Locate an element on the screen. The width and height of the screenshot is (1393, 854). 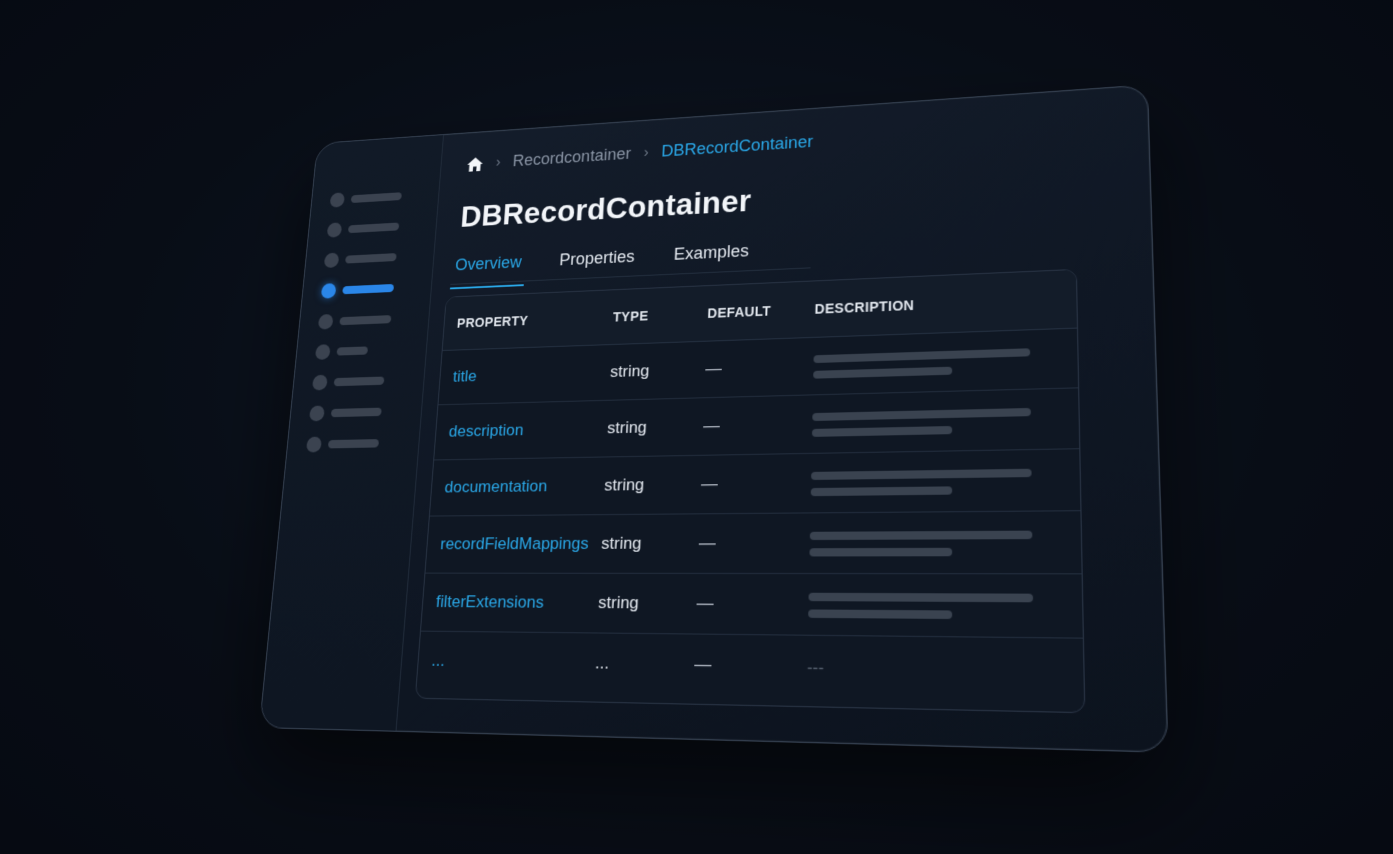
property-name: description is located at coordinates (486, 431).